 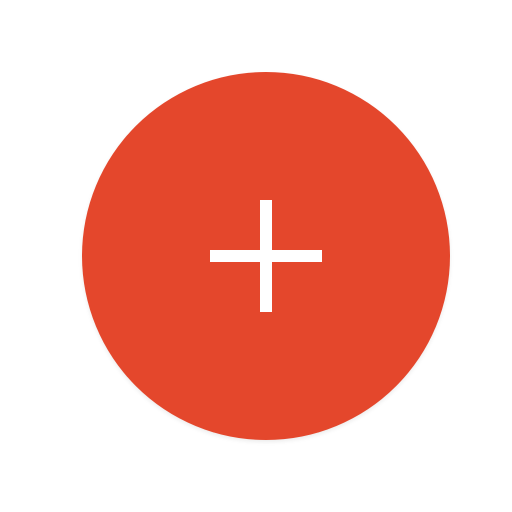 I want to click on plus-icon-vertical-bar, so click(x=266, y=256).